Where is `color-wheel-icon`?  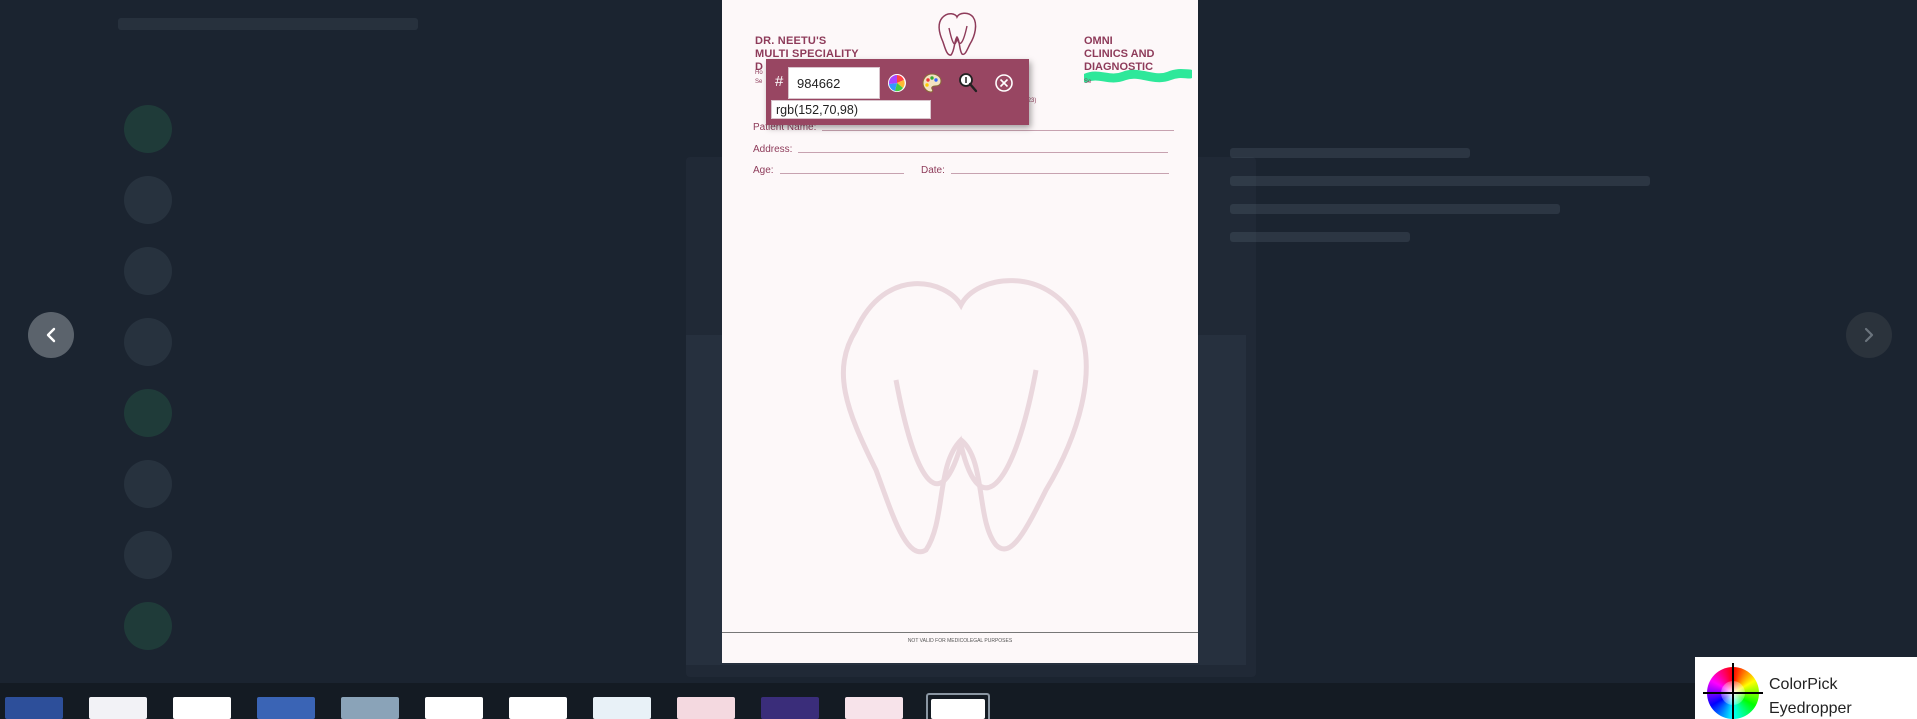
color-wheel-icon is located at coordinates (897, 83).